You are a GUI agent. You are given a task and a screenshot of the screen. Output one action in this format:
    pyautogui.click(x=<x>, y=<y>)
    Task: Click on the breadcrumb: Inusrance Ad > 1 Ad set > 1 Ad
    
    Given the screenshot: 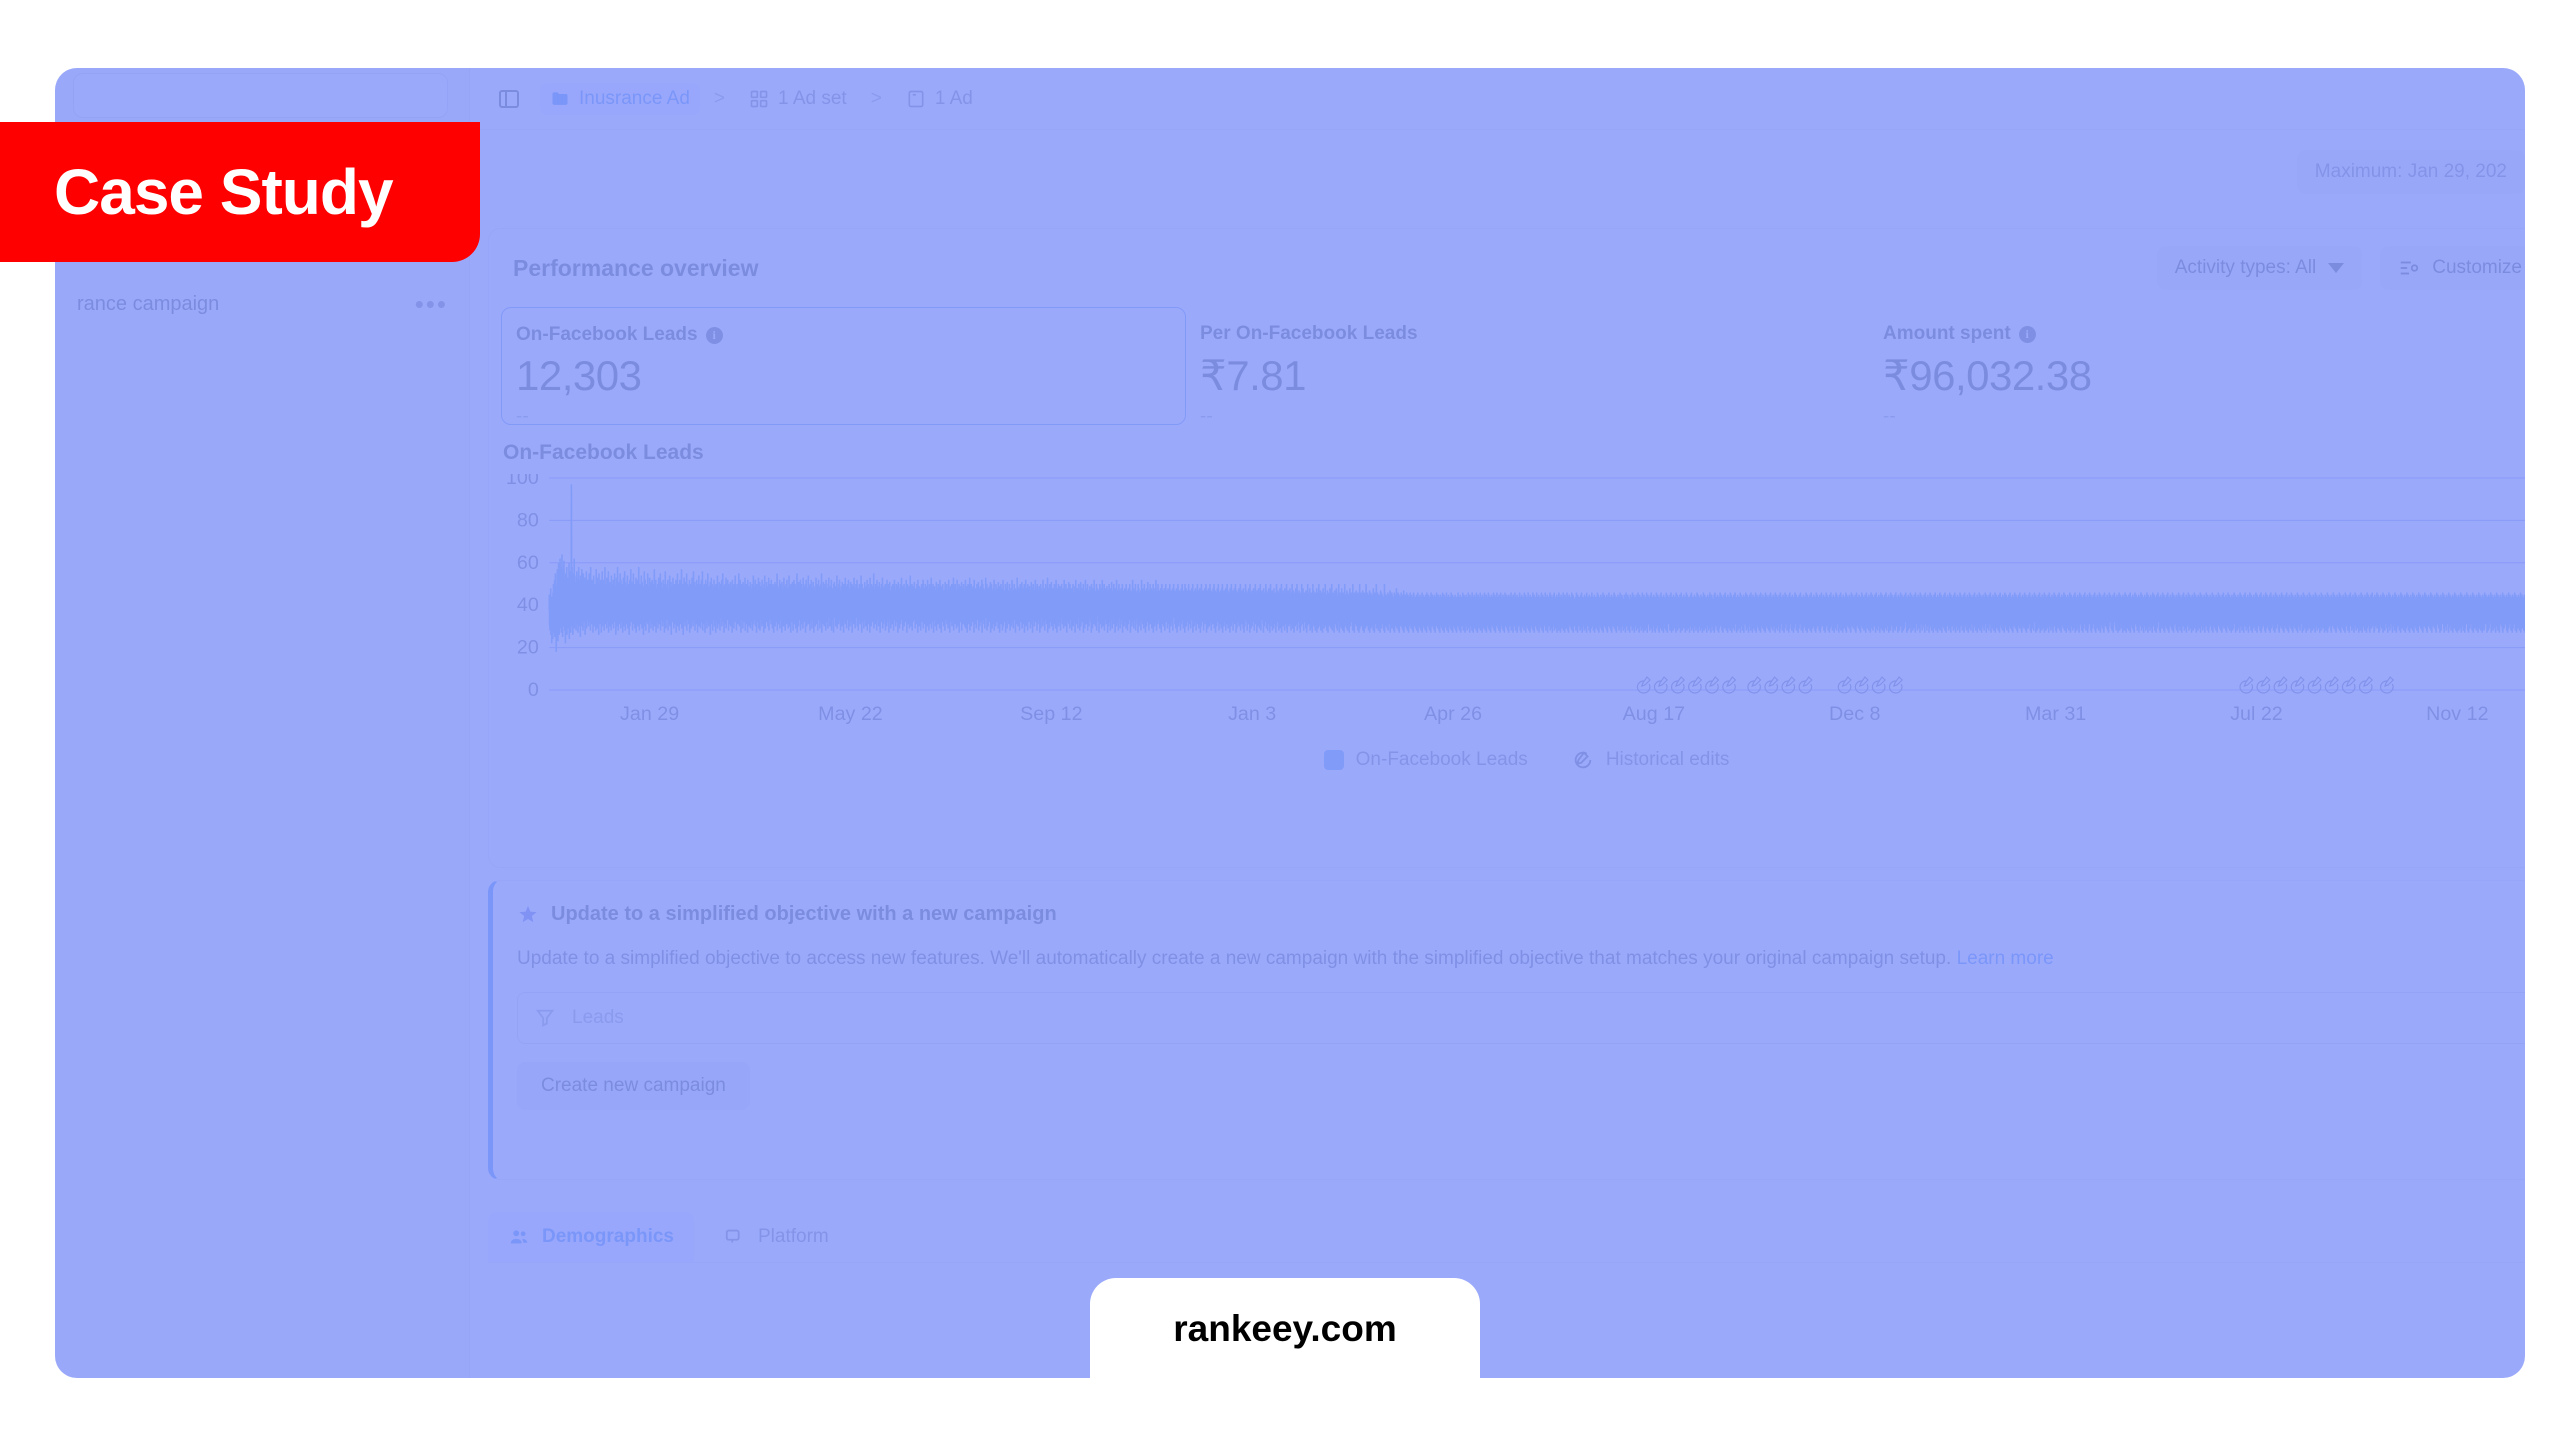 What is the action you would take?
    pyautogui.click(x=1497, y=99)
    